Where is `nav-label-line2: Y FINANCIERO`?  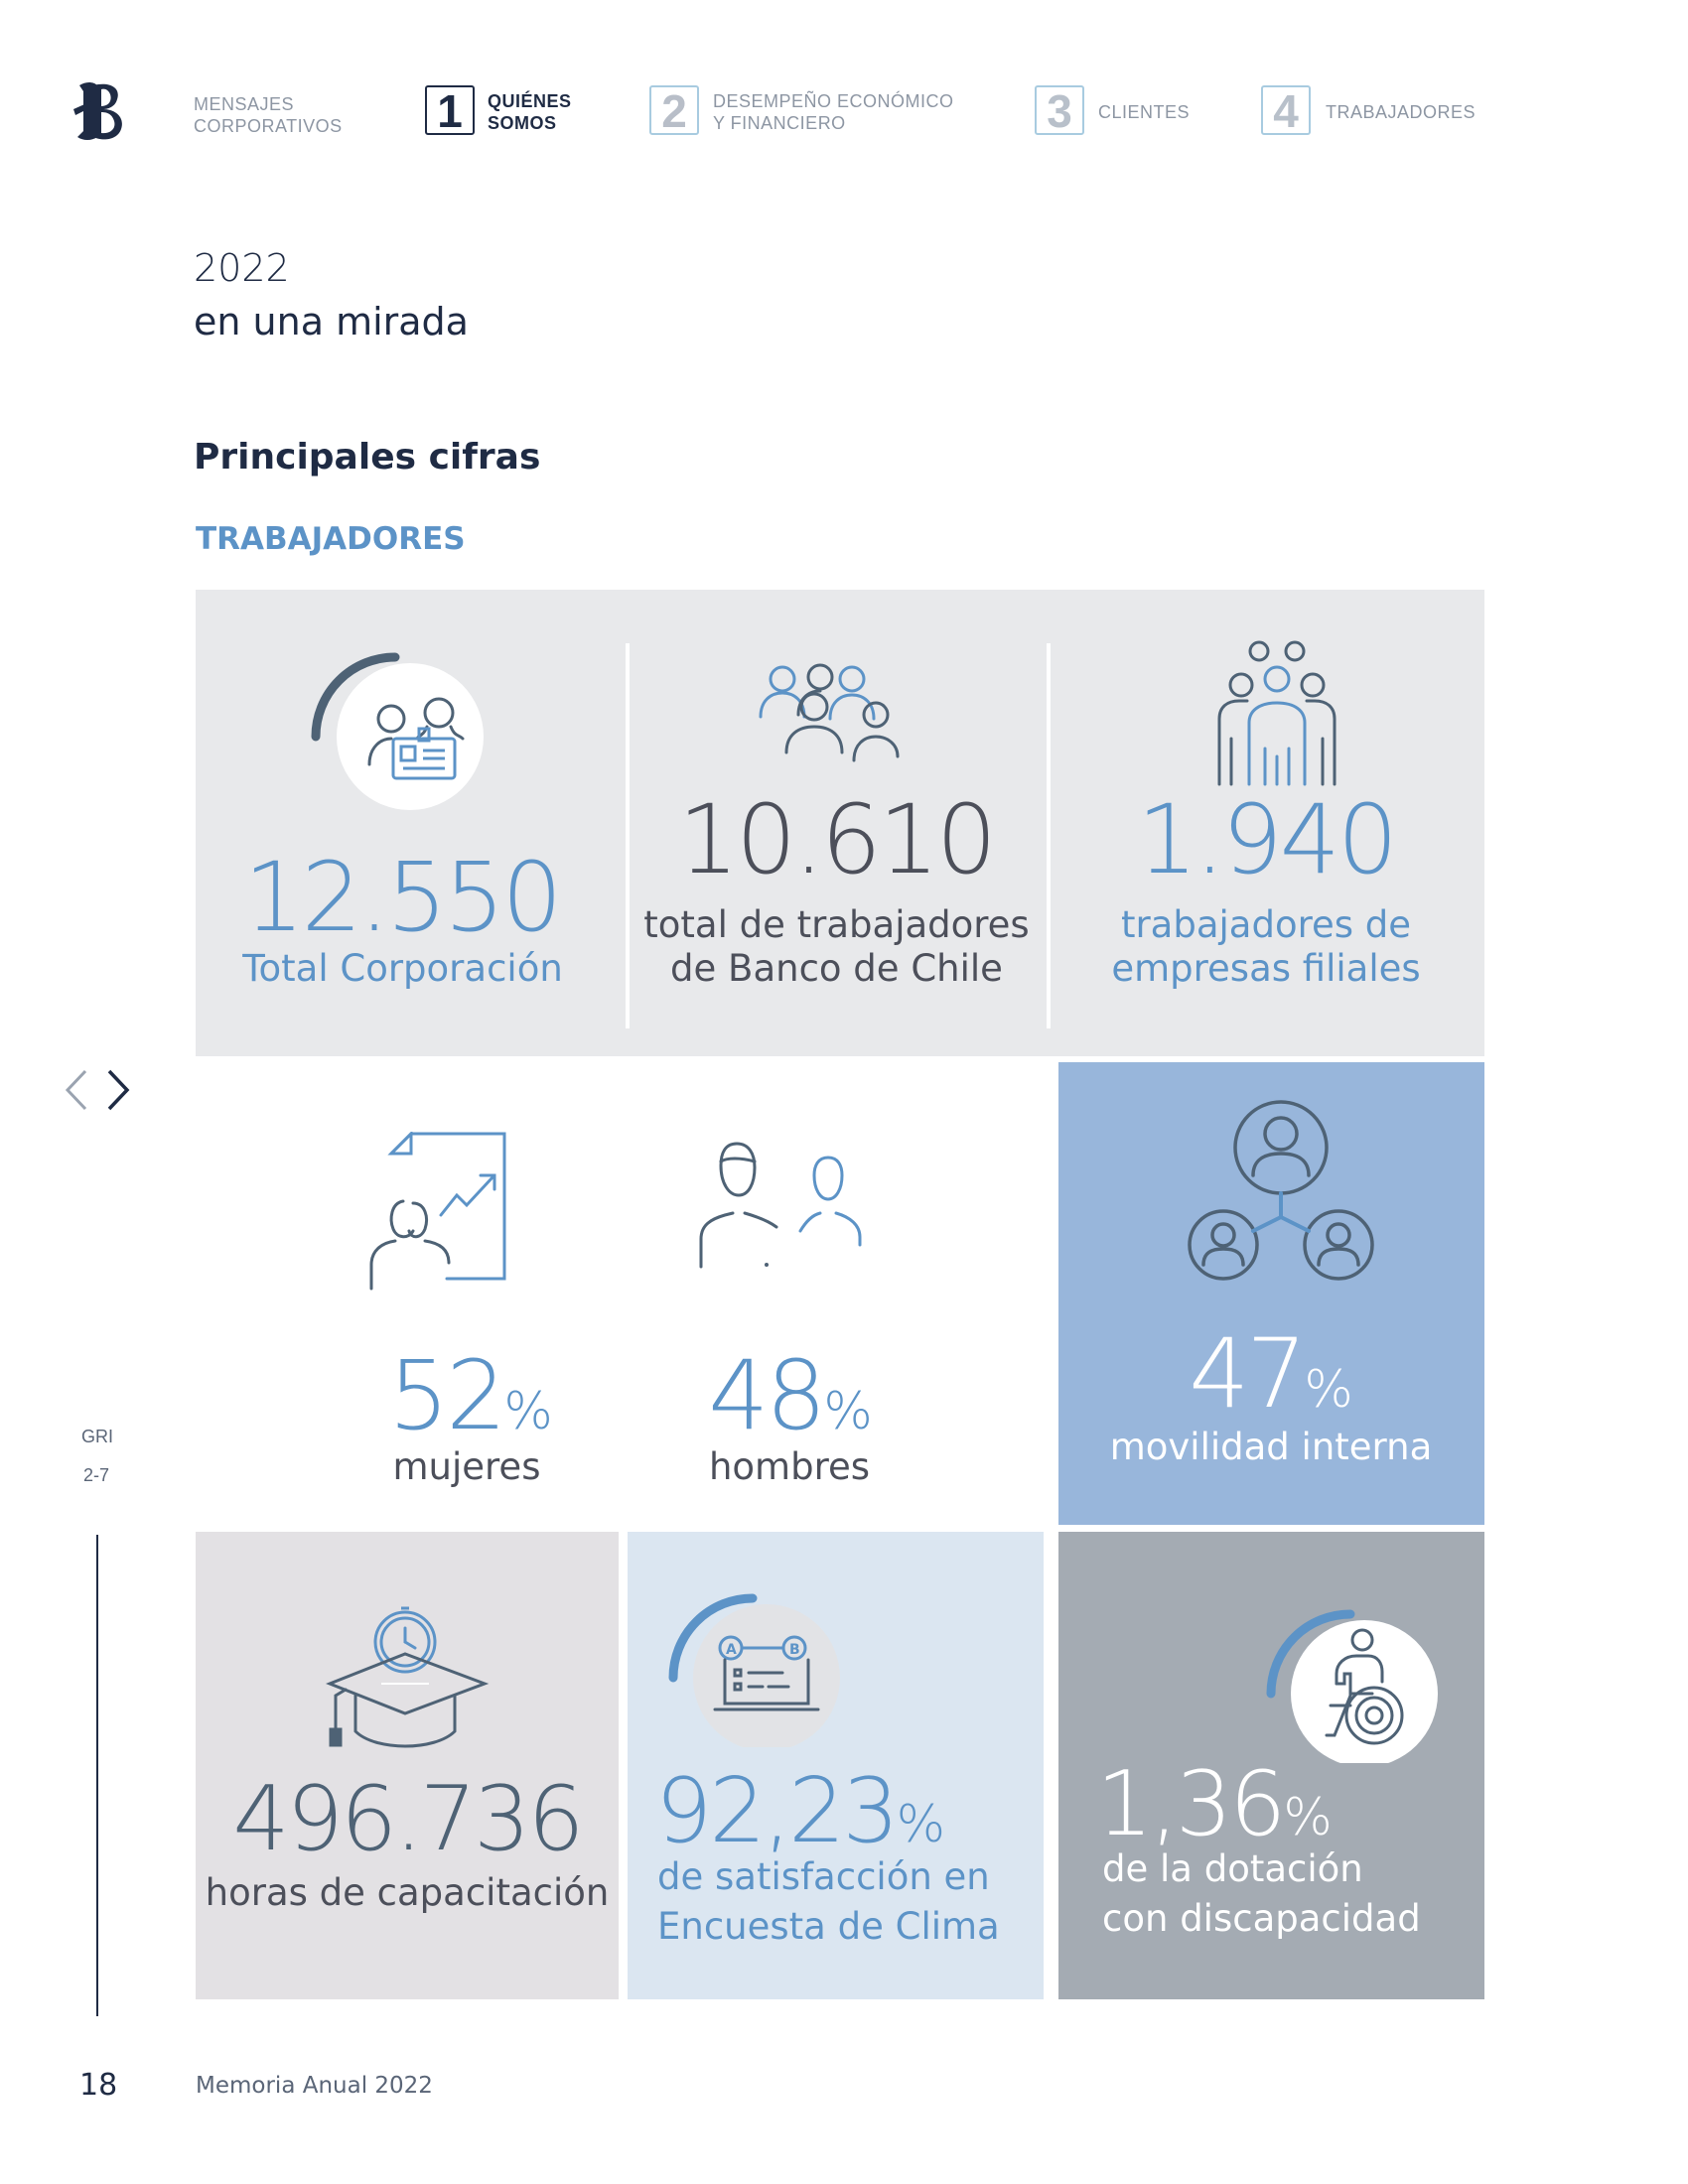
nav-label-line2: Y FINANCIERO is located at coordinates (779, 123).